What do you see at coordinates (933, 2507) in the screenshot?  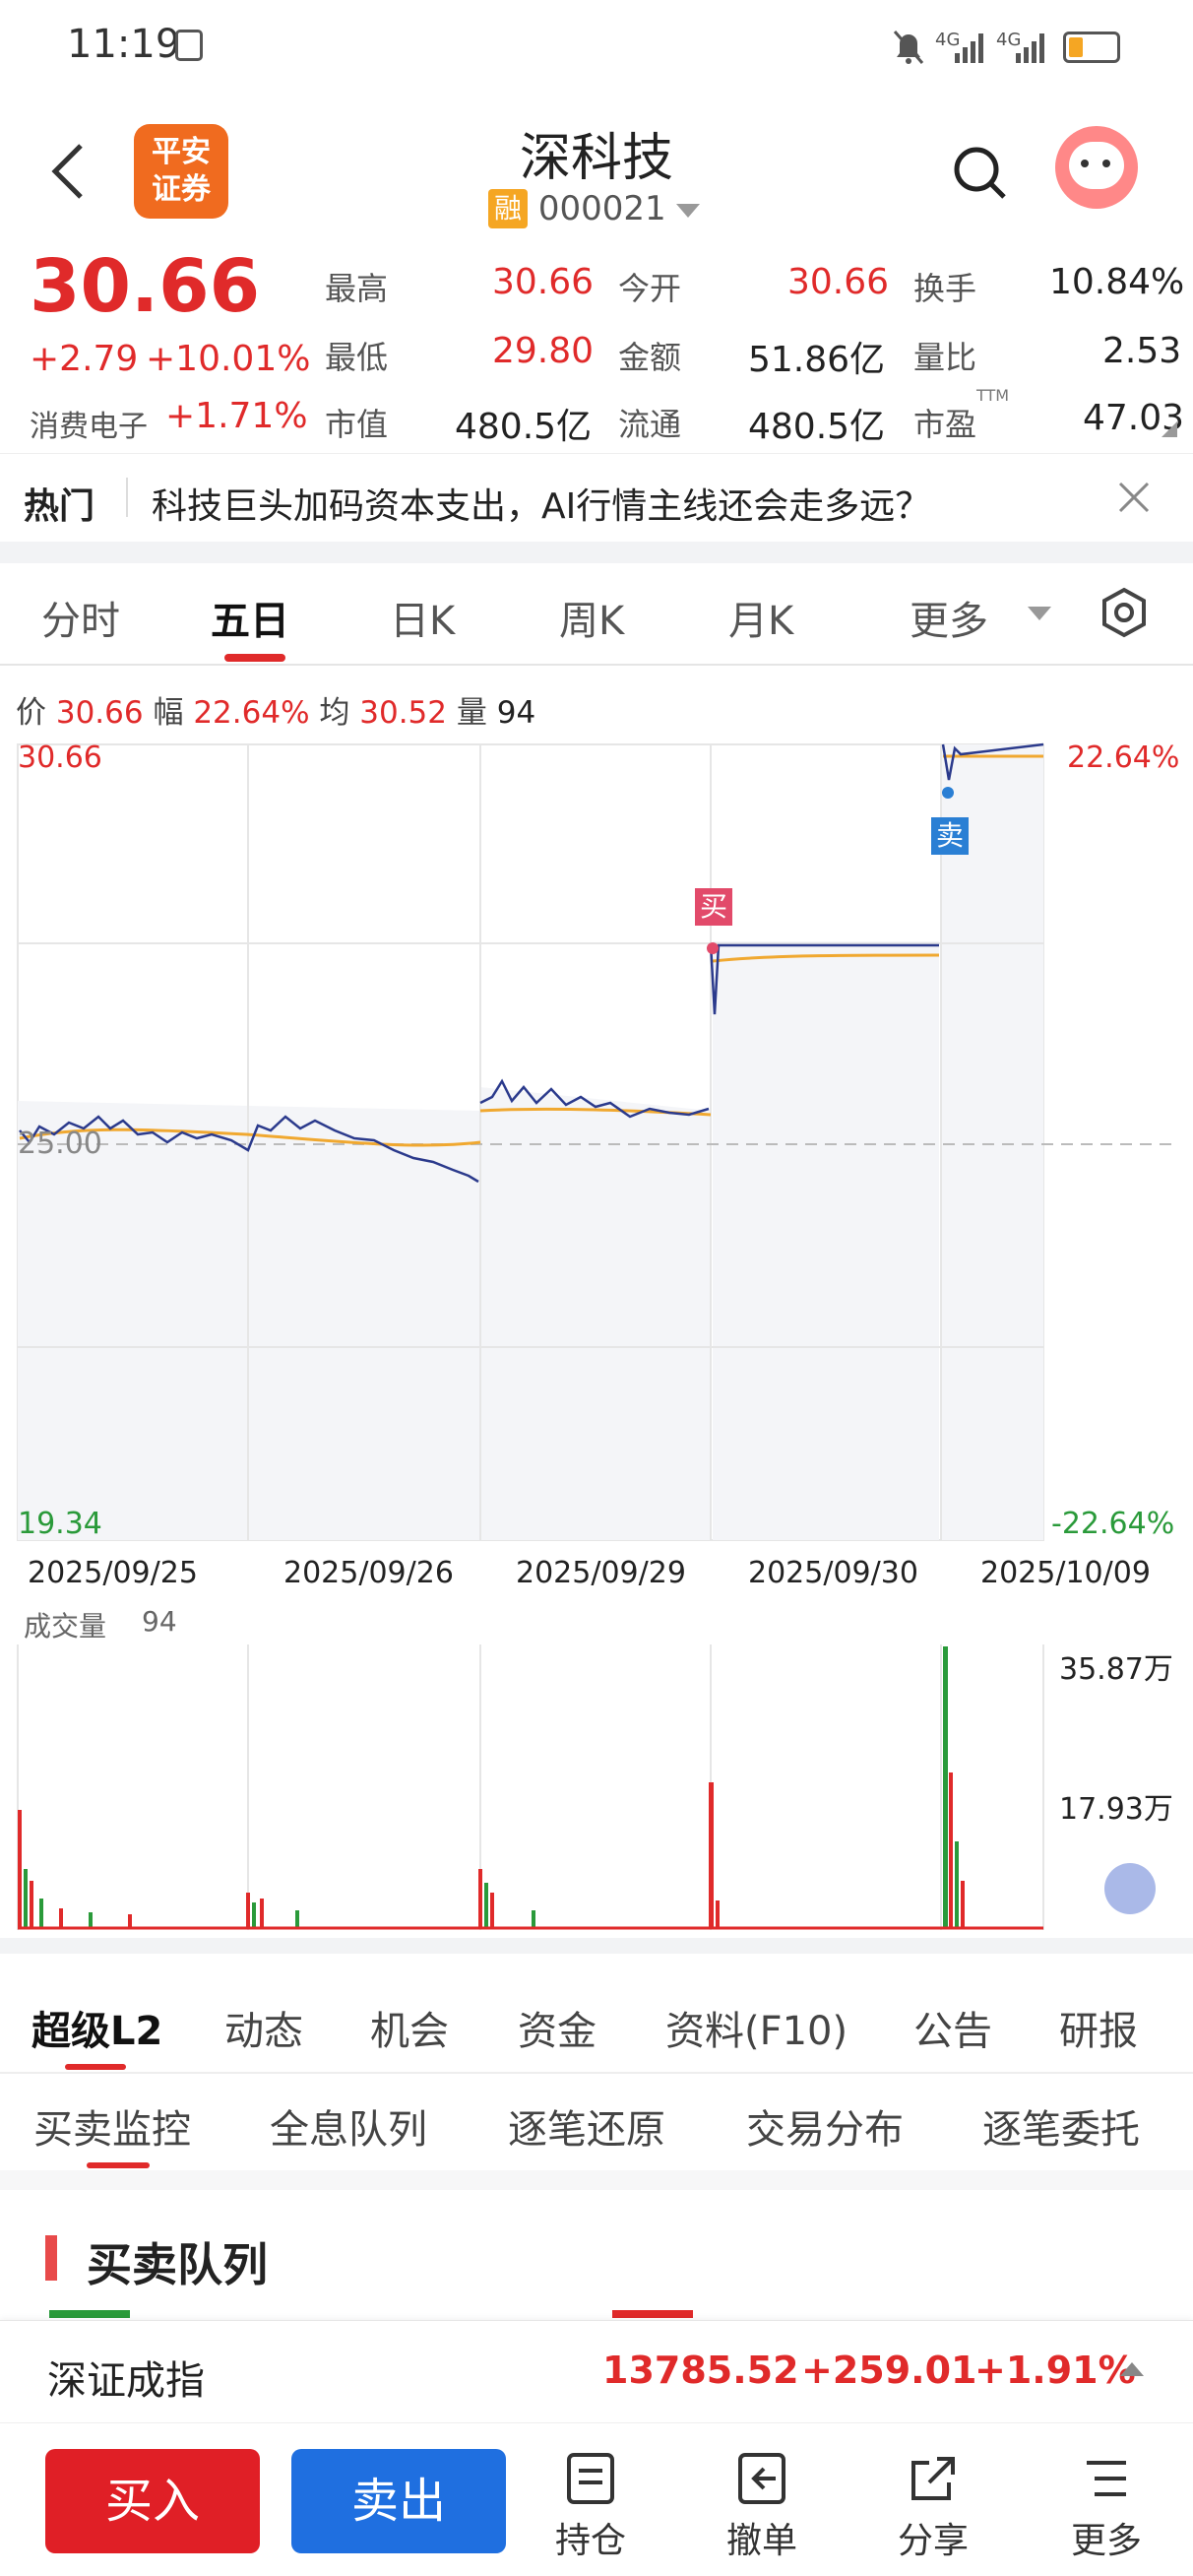 I see `share-button: 分享` at bounding box center [933, 2507].